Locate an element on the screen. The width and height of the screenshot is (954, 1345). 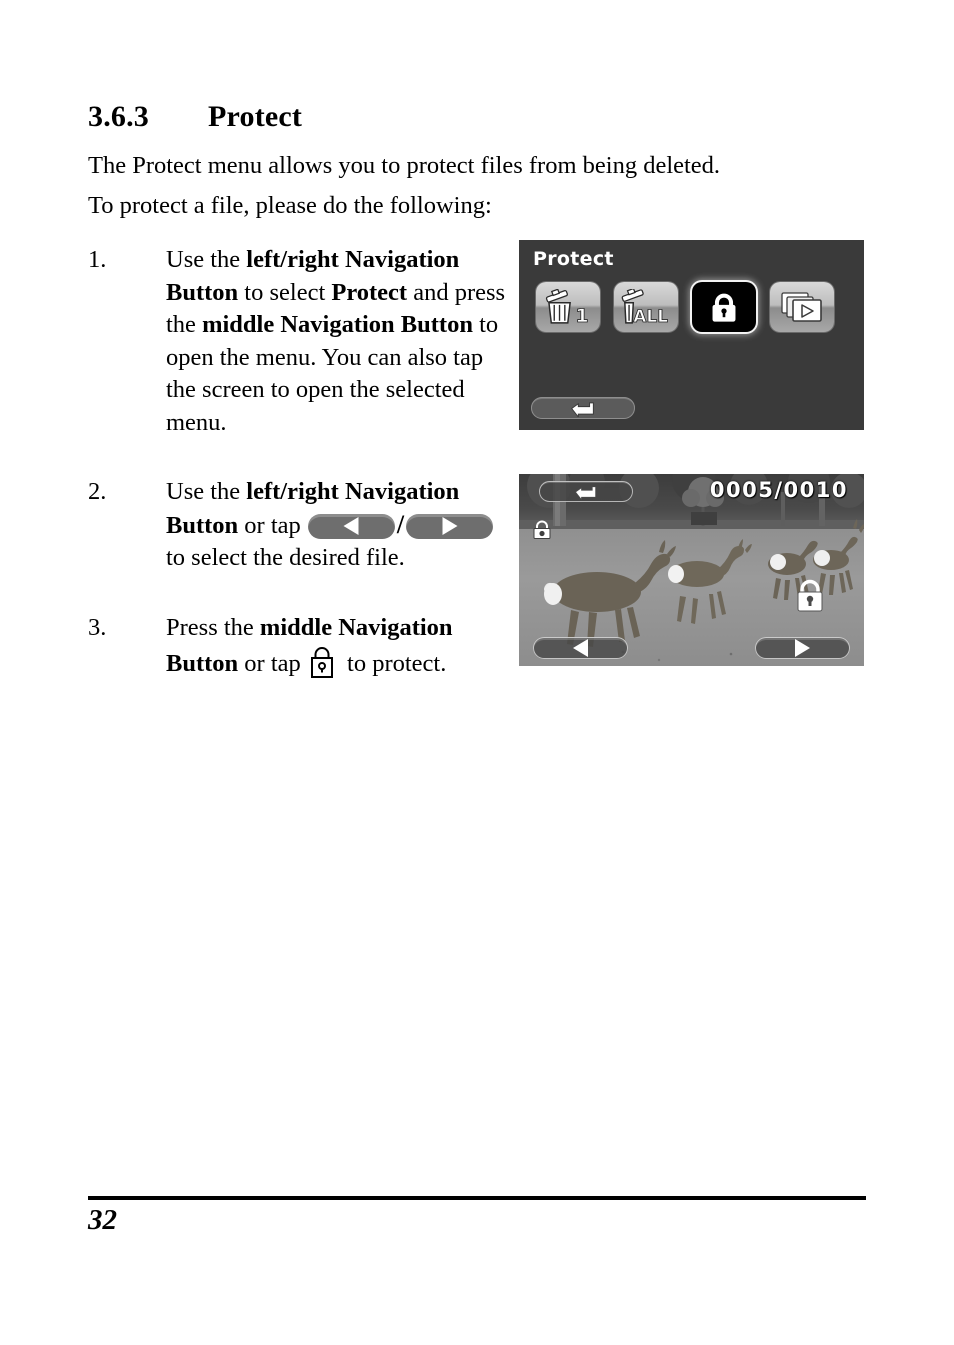
inline-previous-button-graphic is located at coordinates (351, 526).